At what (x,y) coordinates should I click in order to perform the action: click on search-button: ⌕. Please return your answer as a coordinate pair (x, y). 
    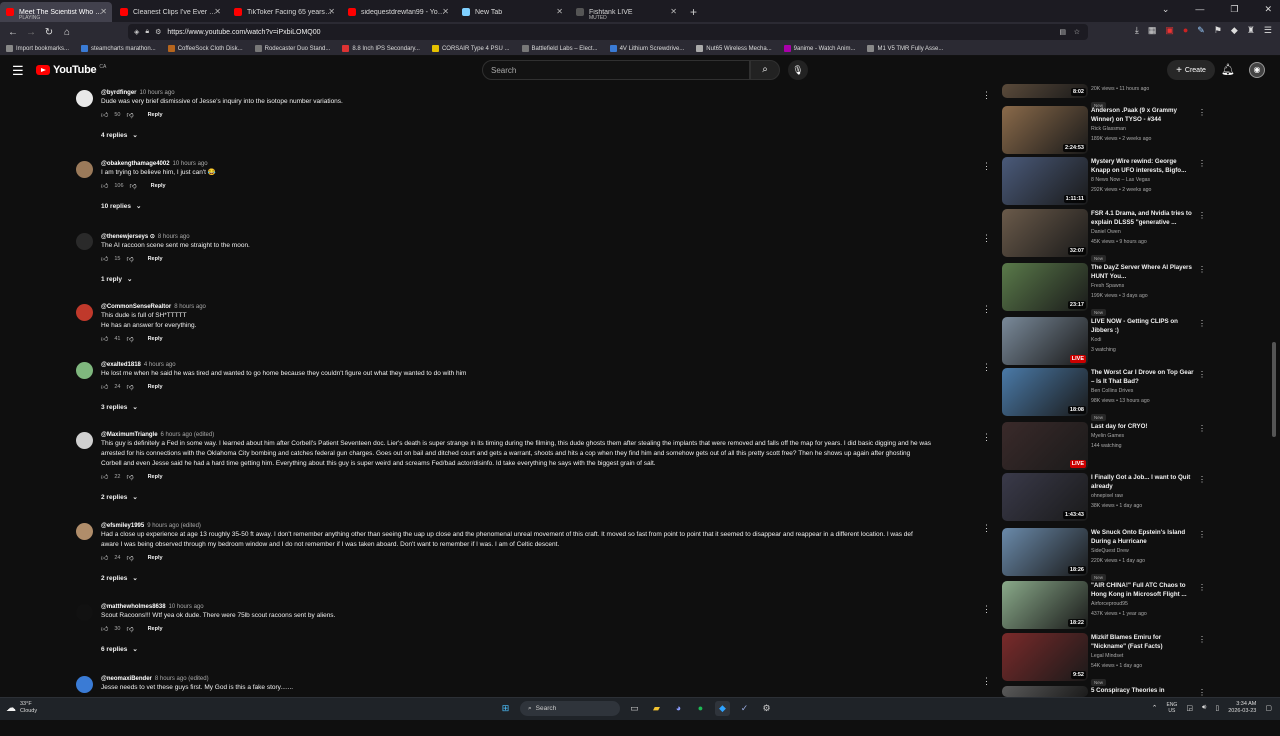
    Looking at the image, I should click on (765, 70).